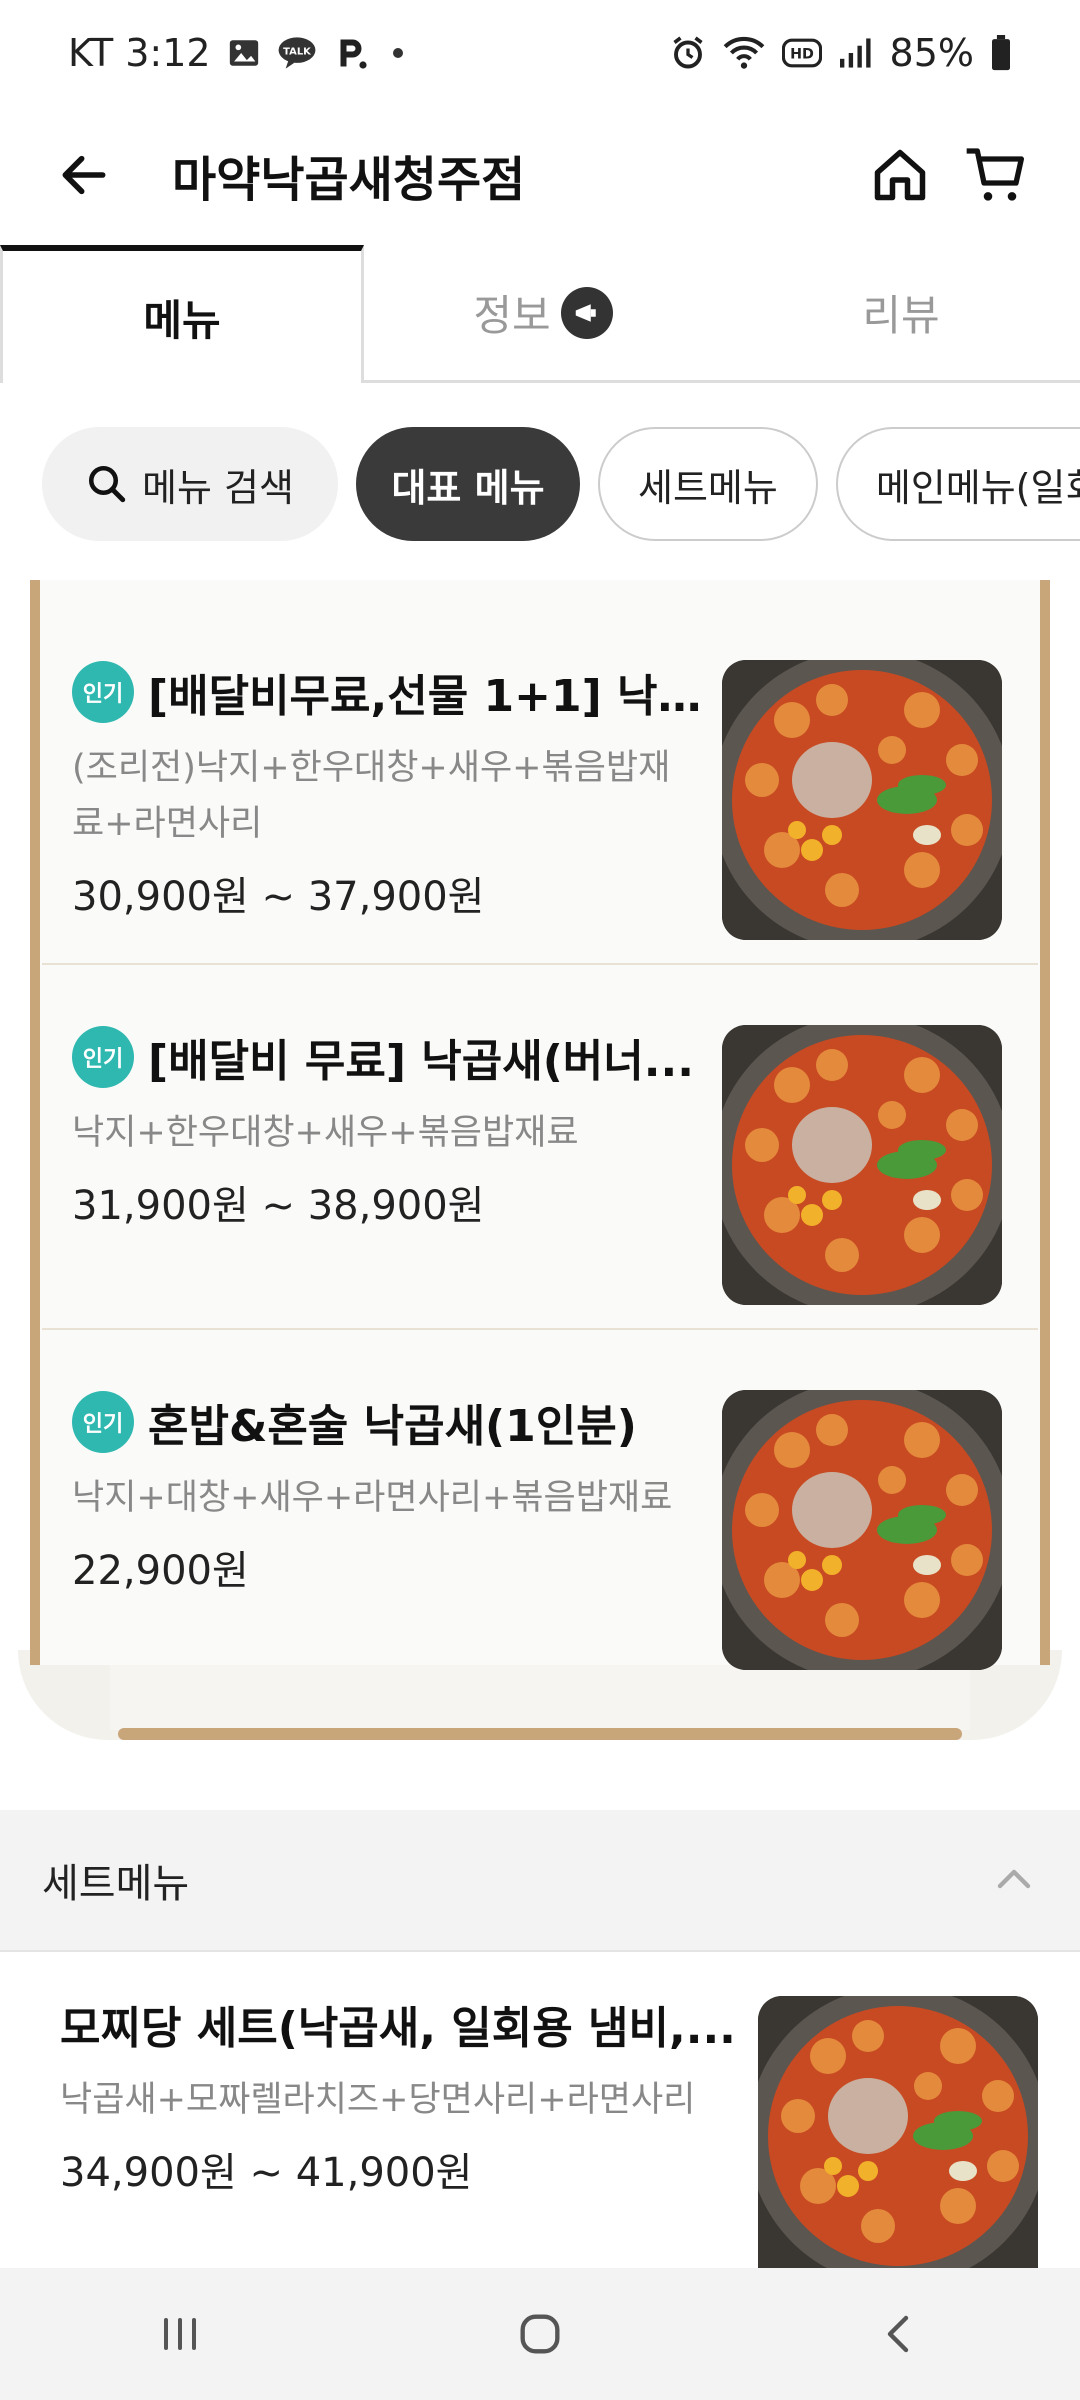 This screenshot has height=2400, width=1080. I want to click on home-nav-button, so click(540, 2334).